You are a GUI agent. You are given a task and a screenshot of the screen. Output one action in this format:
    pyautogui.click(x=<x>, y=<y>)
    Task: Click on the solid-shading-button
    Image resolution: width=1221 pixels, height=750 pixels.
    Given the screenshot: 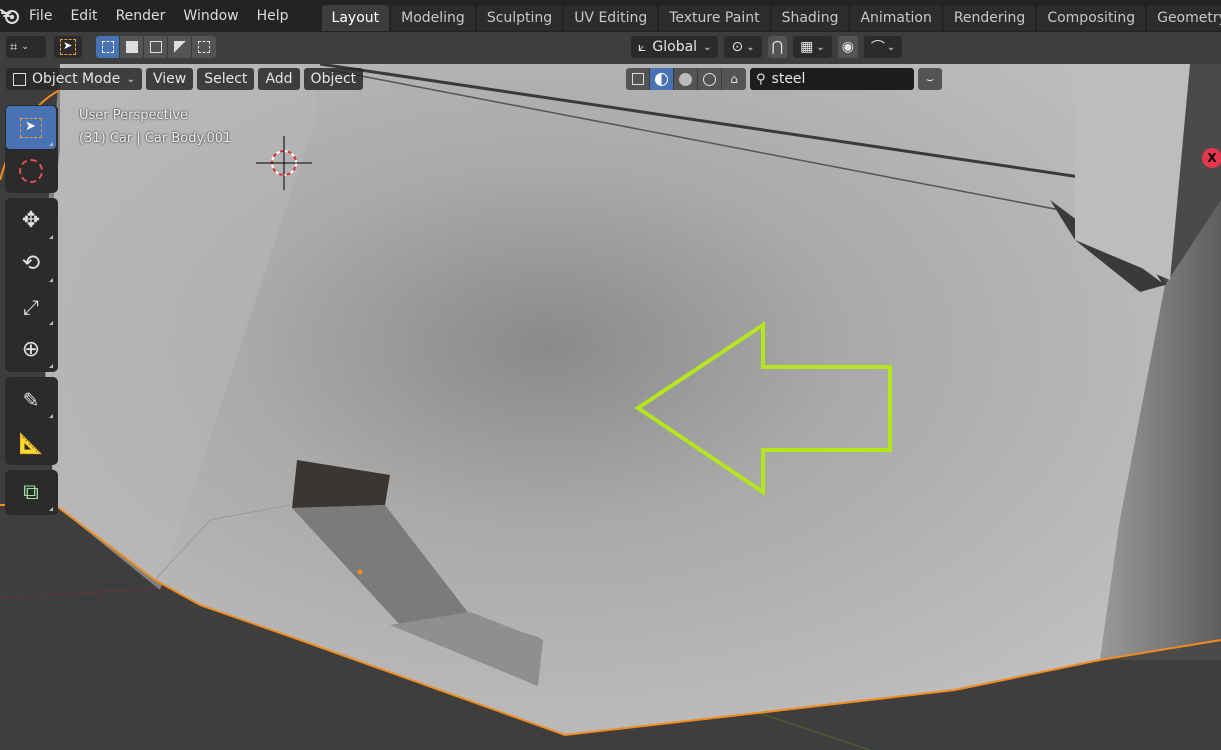 What is the action you would take?
    pyautogui.click(x=662, y=79)
    